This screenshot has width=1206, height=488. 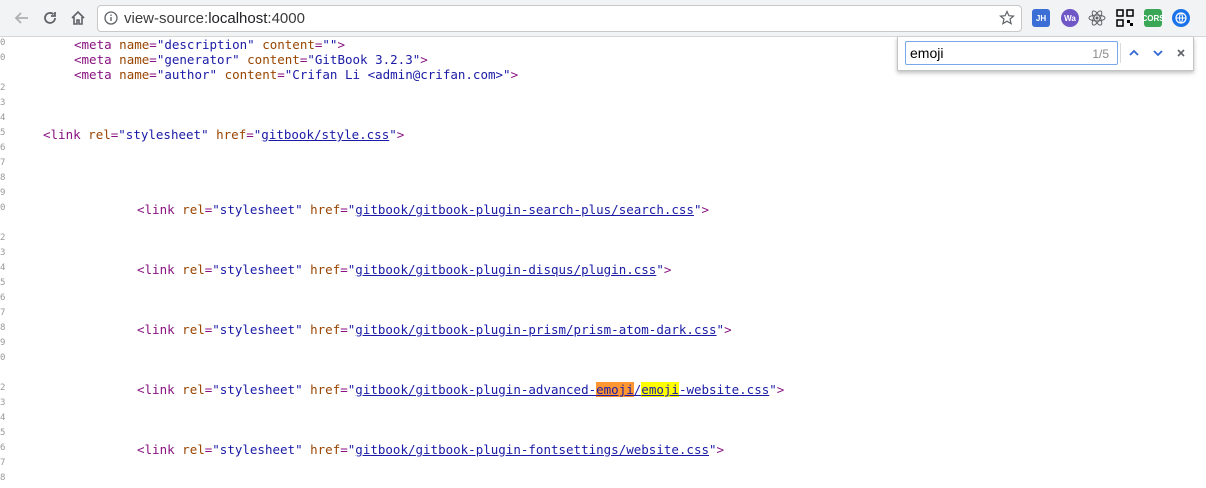 I want to click on find-input: emoji 1/5, so click(x=1011, y=53).